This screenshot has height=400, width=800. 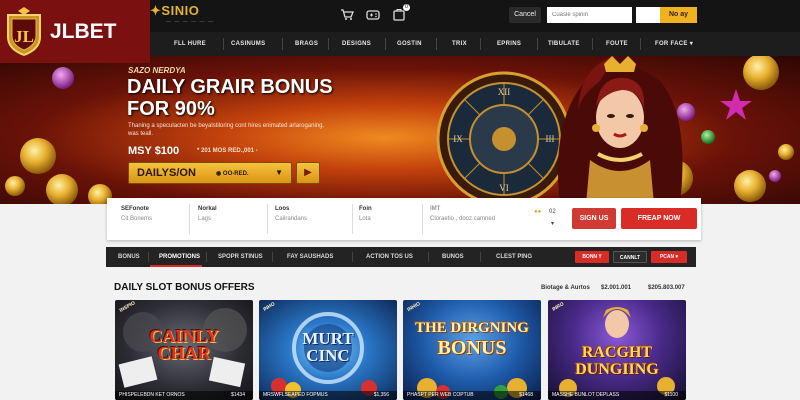 What do you see at coordinates (205, 219) in the screenshot?
I see `field-value: Lags` at bounding box center [205, 219].